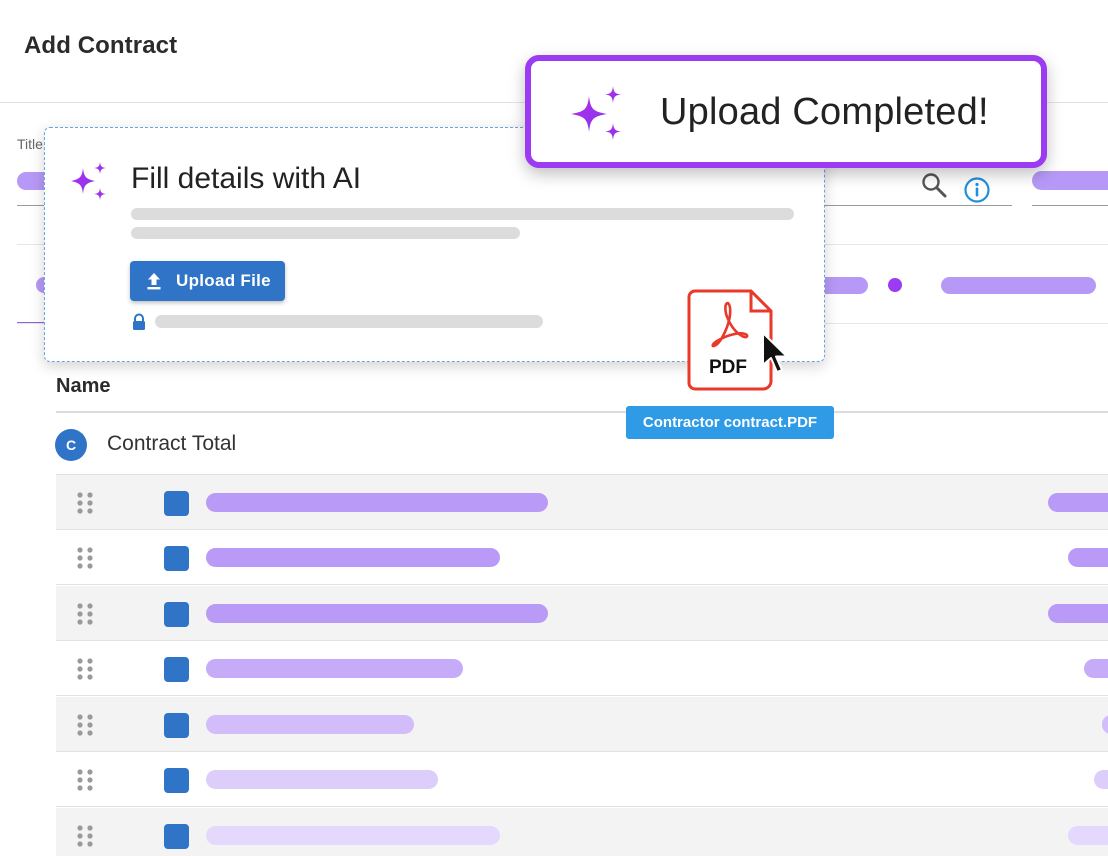  What do you see at coordinates (775, 352) in the screenshot?
I see `cursor-icon` at bounding box center [775, 352].